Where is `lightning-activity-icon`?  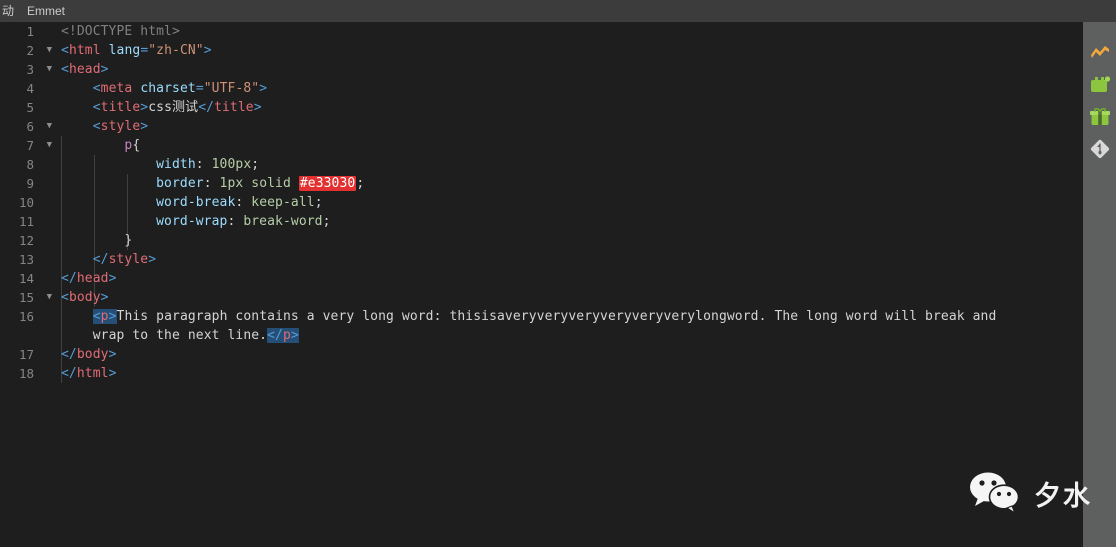 lightning-activity-icon is located at coordinates (1099, 53).